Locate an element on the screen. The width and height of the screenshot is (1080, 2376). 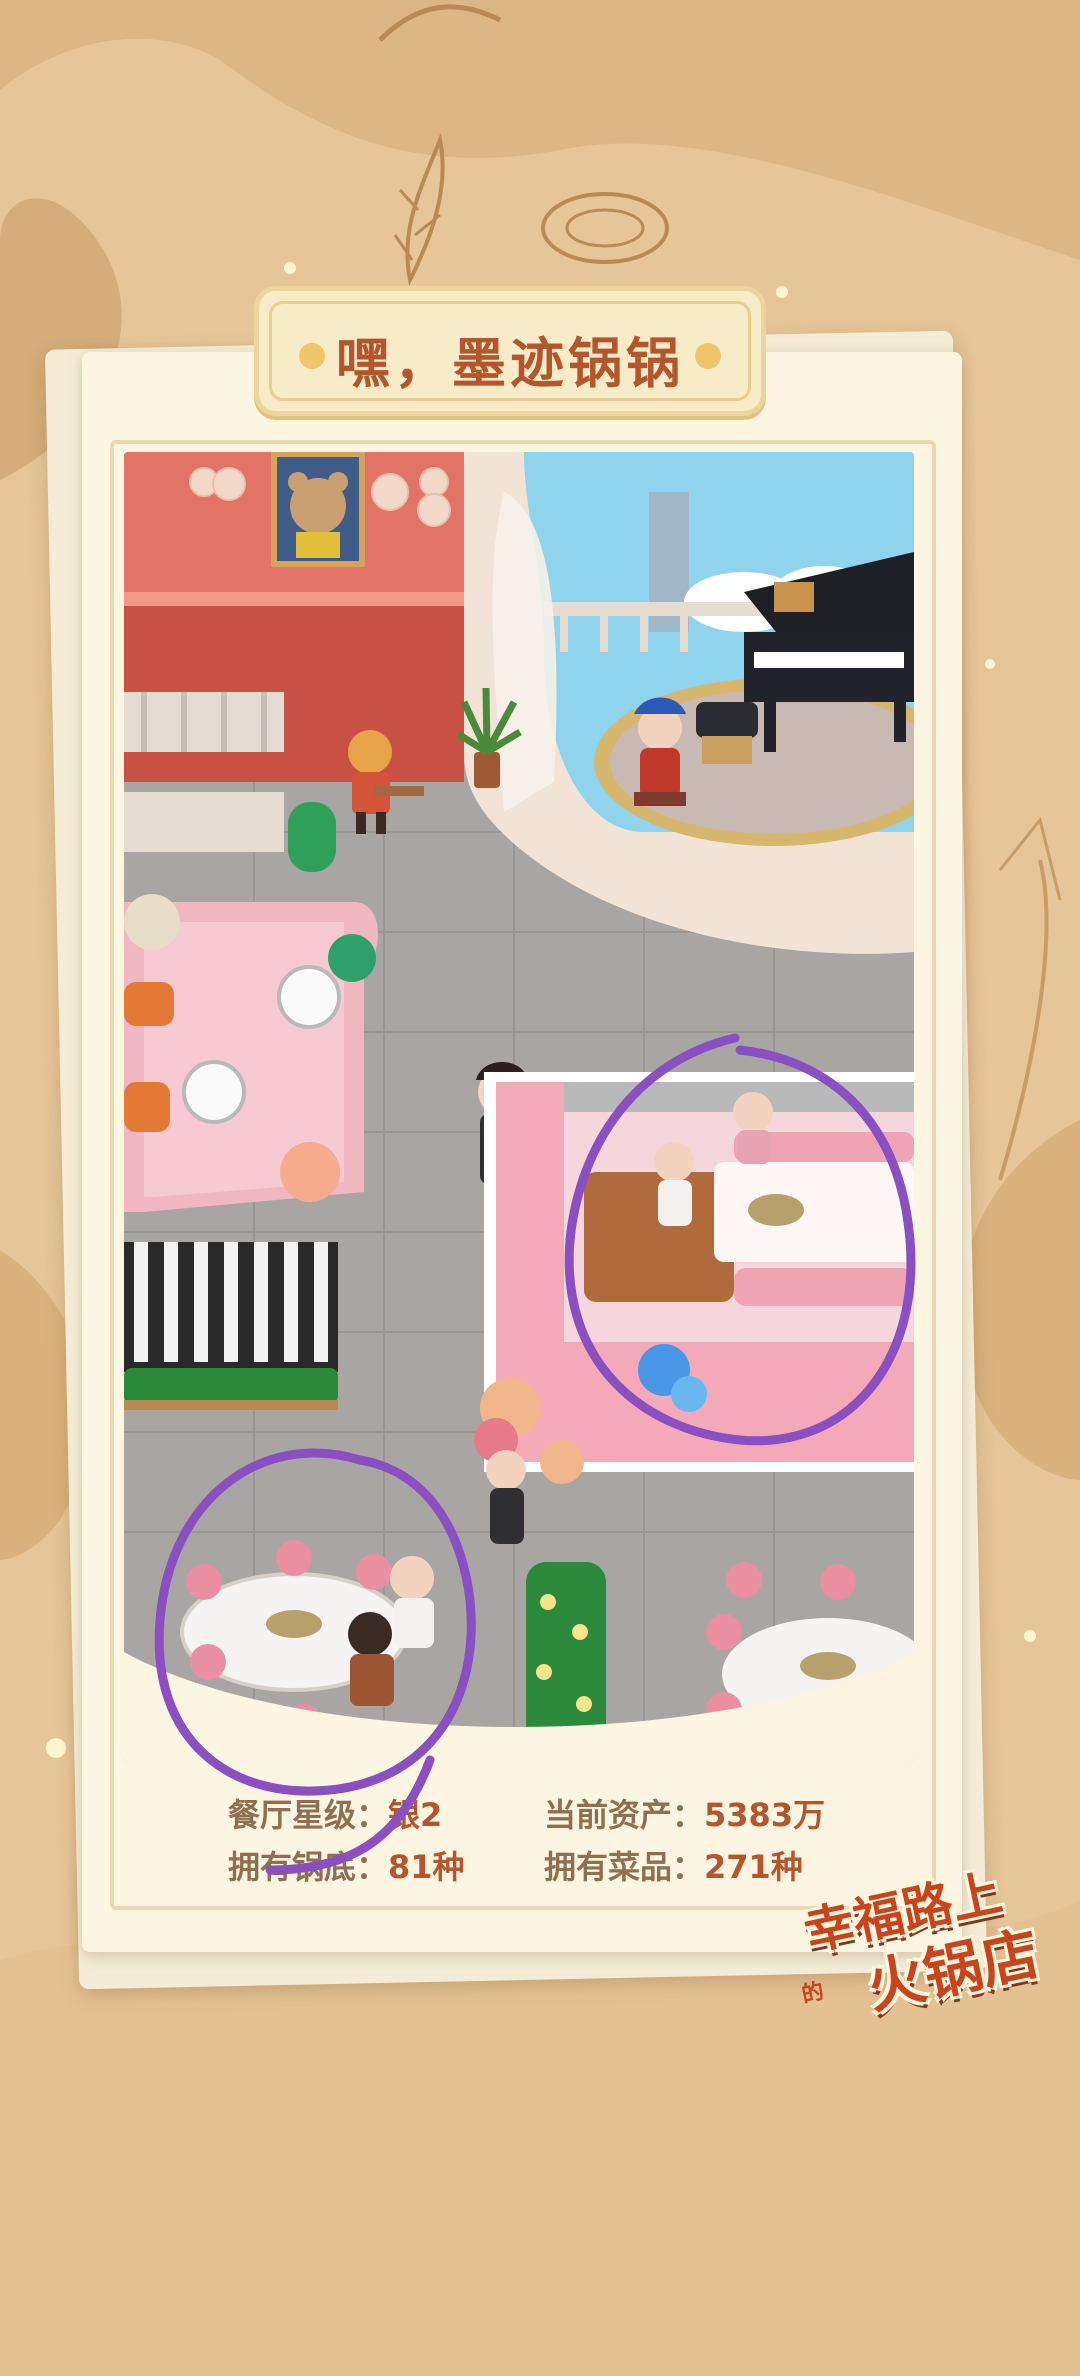
opera-performer-icon is located at coordinates (660, 751).